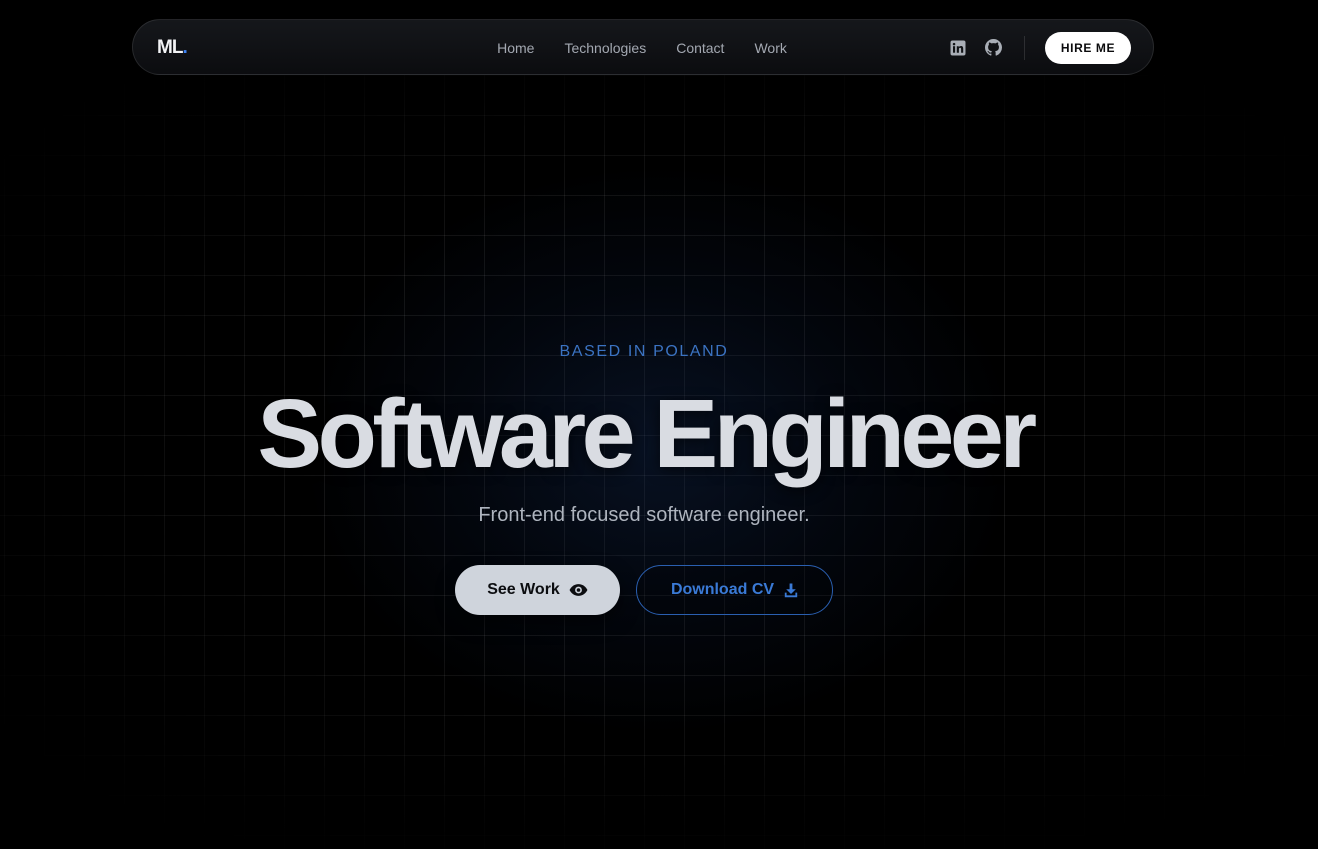 The height and width of the screenshot is (849, 1318). I want to click on logo: ML., so click(172, 48).